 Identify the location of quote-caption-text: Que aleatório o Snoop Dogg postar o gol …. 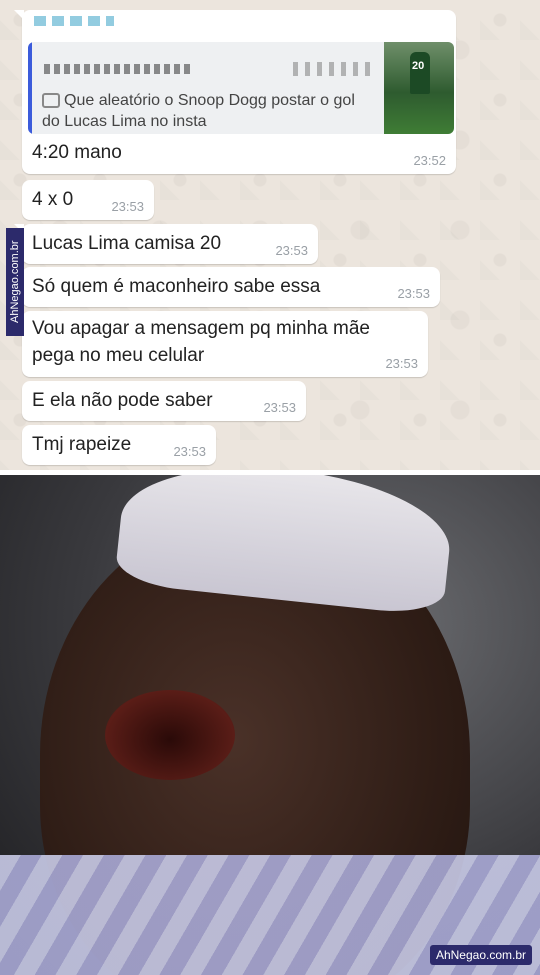
(198, 111).